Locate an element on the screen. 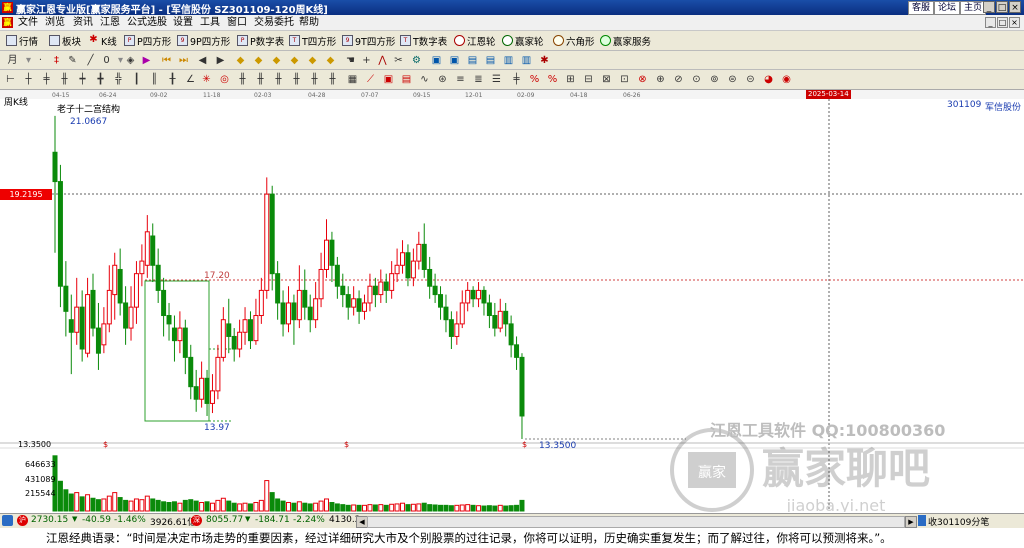  target-icon: ◎ is located at coordinates (224, 79).